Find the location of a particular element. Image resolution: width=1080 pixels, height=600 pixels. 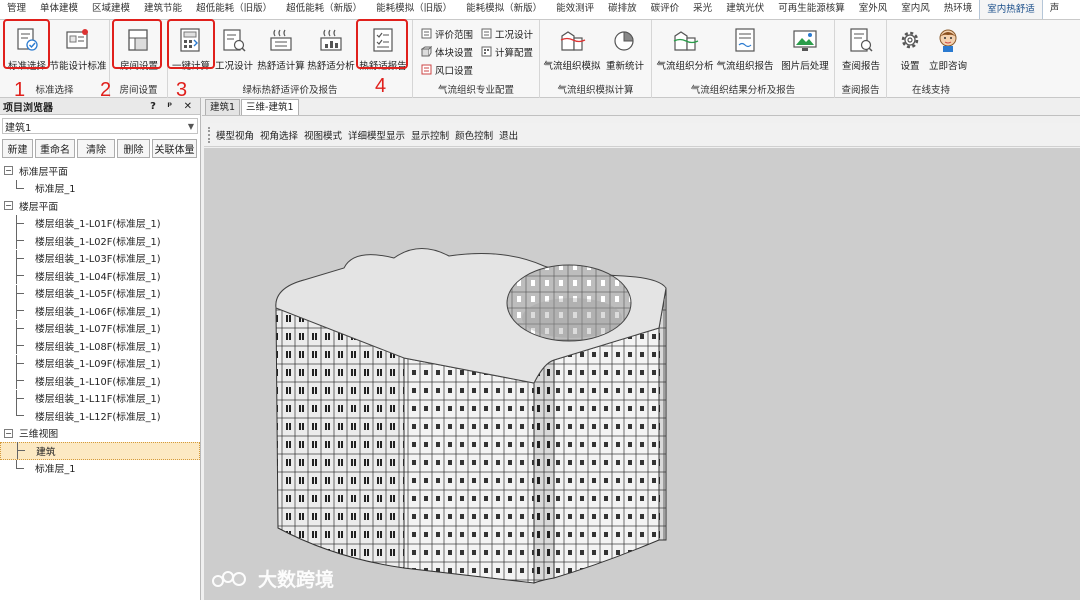

image-postprocess-button: 图片后处理 is located at coordinates (805, 50).